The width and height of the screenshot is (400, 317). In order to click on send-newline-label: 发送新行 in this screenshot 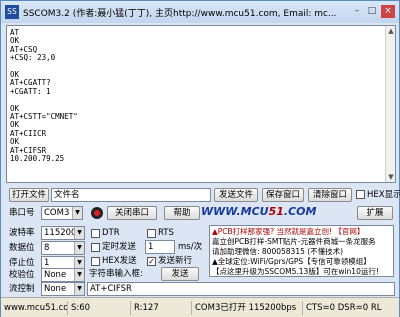, I will do `click(175, 261)`.